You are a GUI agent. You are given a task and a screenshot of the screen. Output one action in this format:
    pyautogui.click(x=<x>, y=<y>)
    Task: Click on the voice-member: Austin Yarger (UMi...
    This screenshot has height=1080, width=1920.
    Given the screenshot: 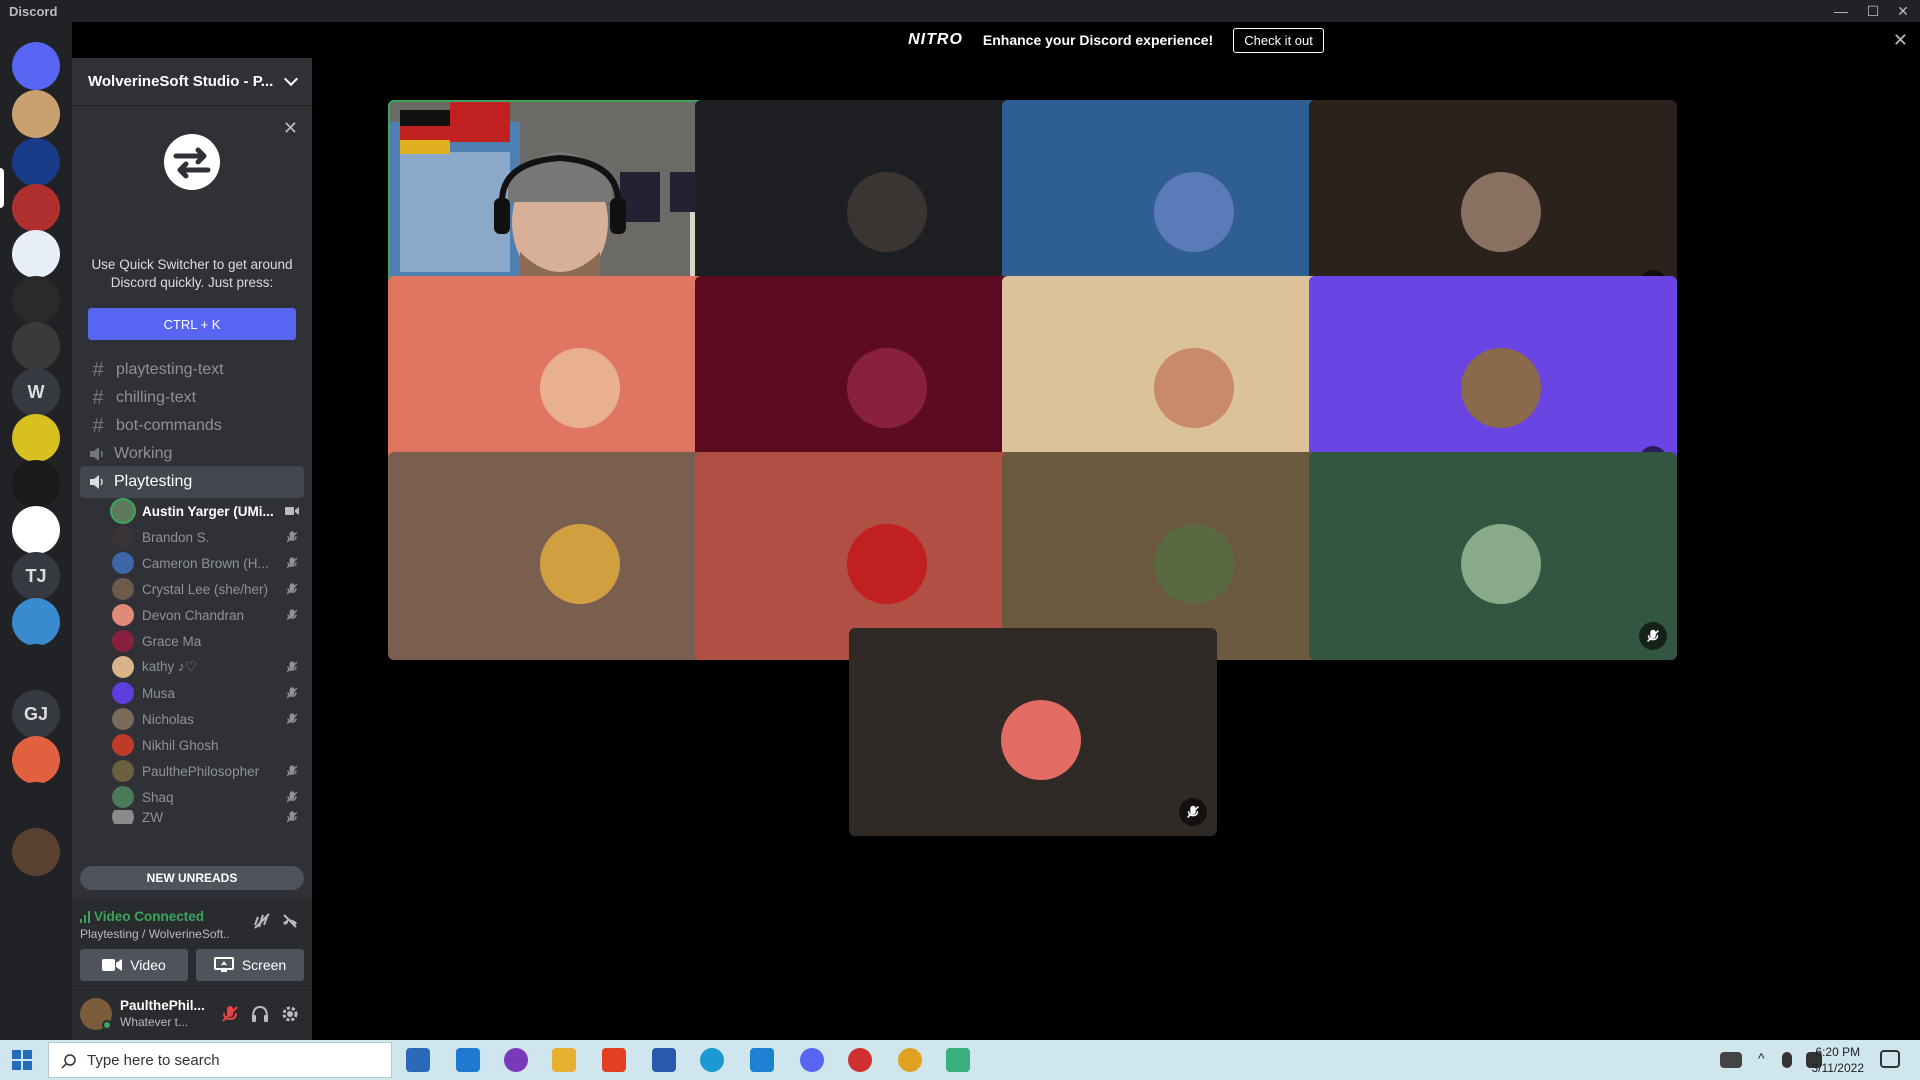 What is the action you would take?
    pyautogui.click(x=208, y=511)
    